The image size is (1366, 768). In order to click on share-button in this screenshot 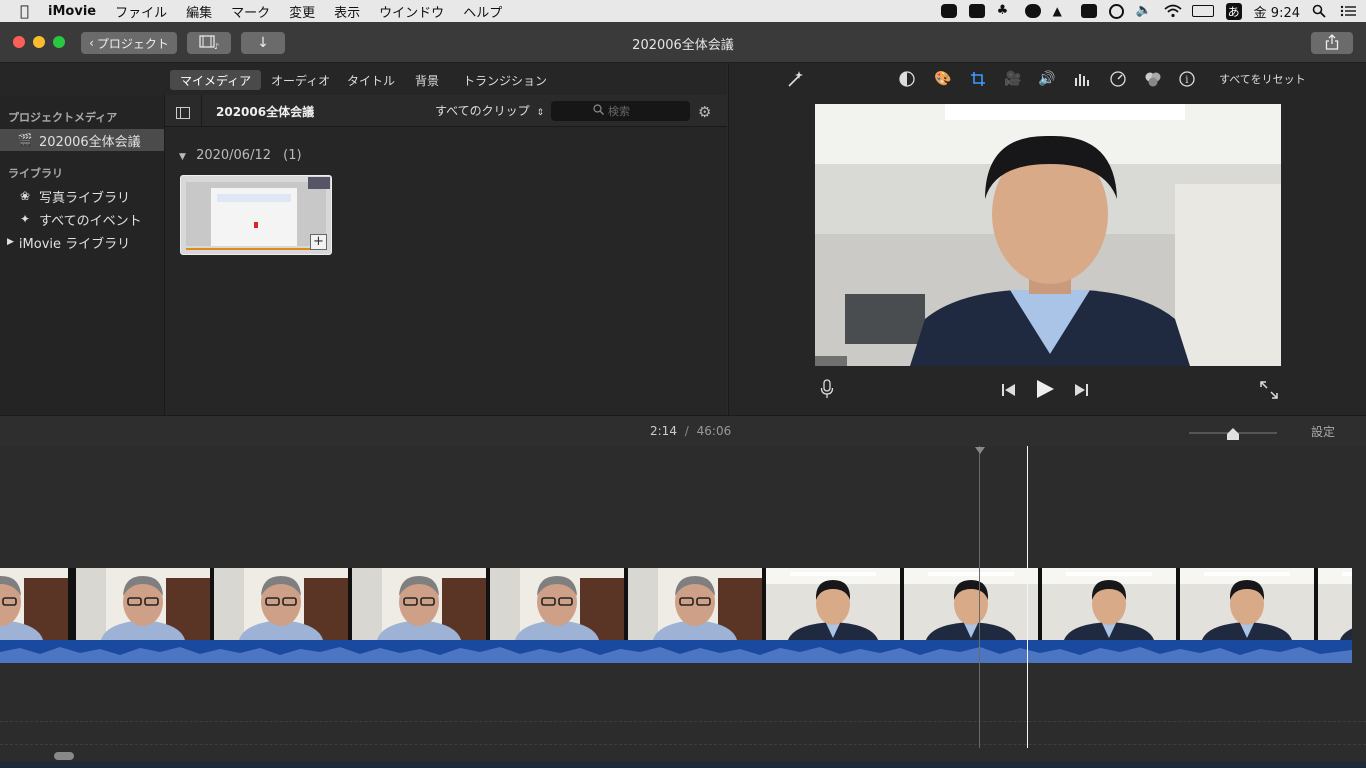, I will do `click(1332, 43)`.